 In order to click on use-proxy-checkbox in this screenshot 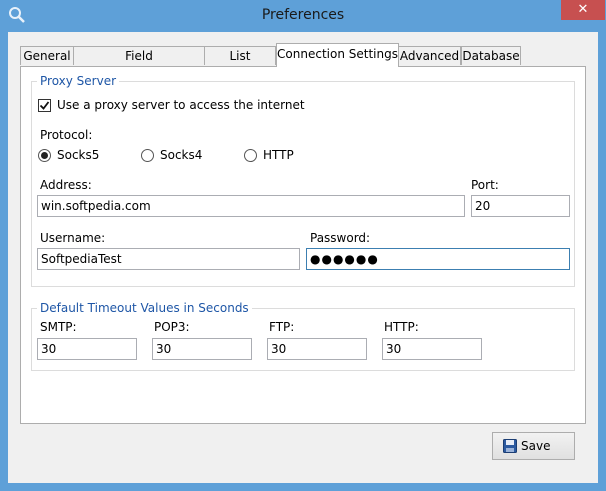, I will do `click(44, 105)`.